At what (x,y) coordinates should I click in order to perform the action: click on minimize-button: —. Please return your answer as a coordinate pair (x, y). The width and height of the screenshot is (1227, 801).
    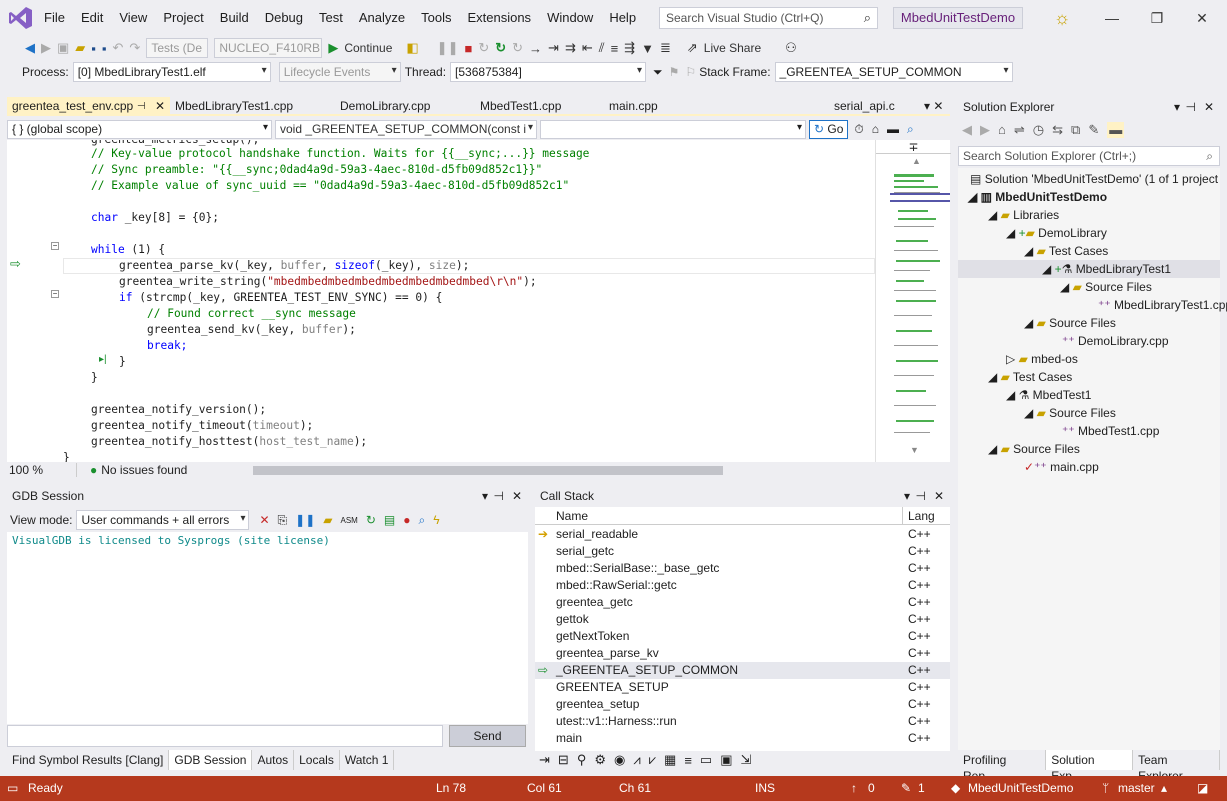
    Looking at the image, I should click on (1112, 18).